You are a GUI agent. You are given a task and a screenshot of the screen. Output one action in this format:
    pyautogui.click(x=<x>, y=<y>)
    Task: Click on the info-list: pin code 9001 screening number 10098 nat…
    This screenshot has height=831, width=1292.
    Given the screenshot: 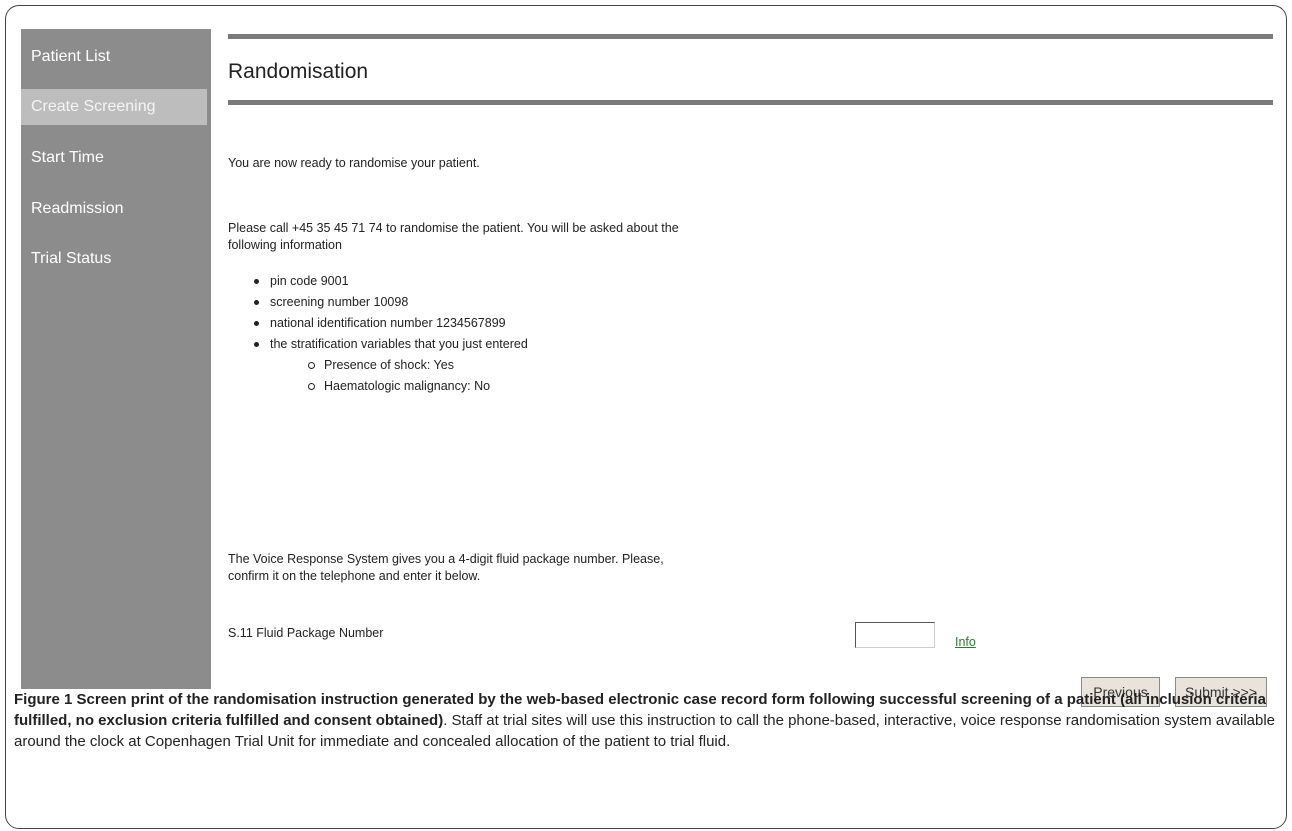 What is the action you would take?
    pyautogui.click(x=391, y=334)
    